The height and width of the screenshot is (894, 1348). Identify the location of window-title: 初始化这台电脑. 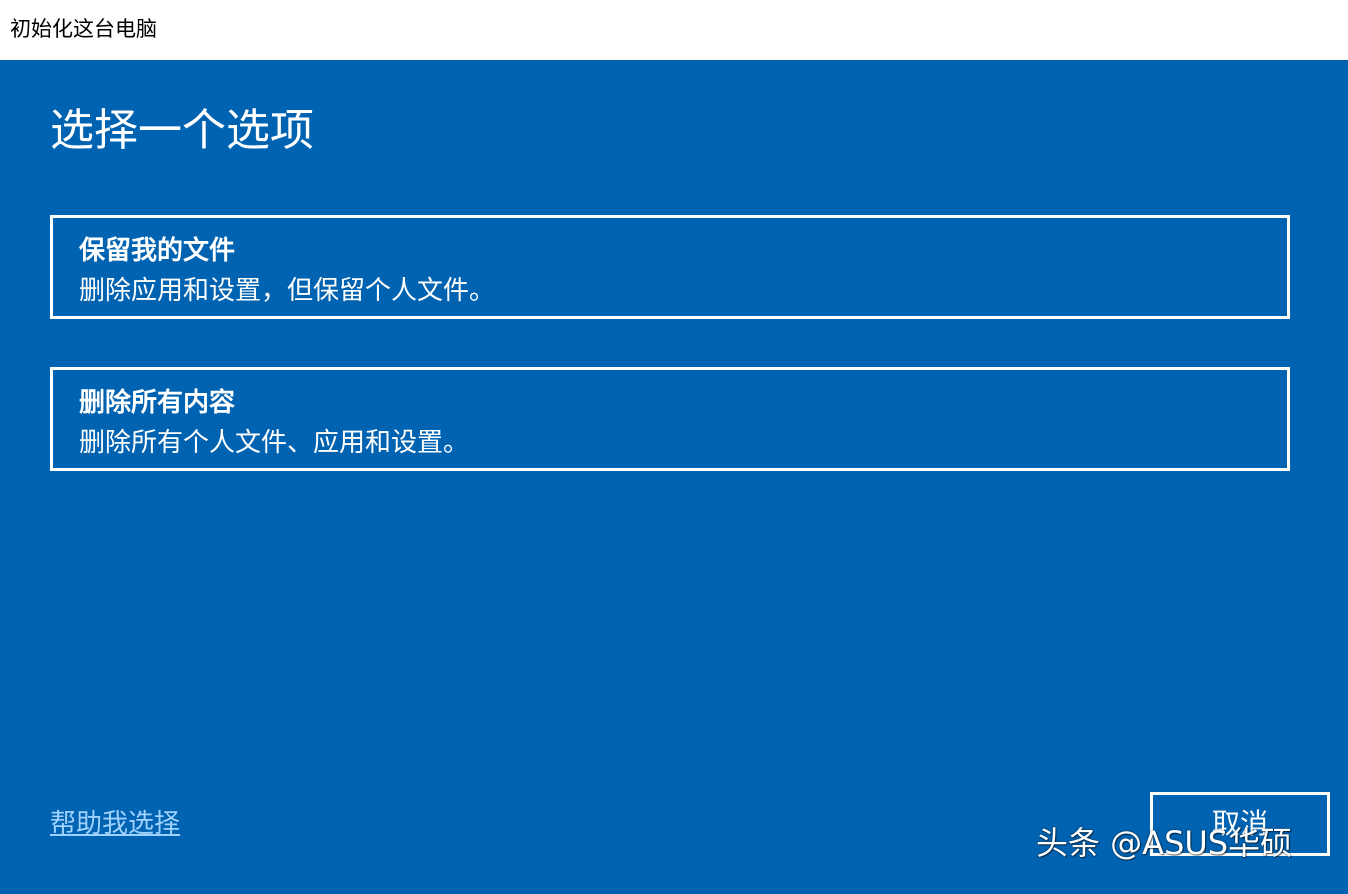
(83, 29).